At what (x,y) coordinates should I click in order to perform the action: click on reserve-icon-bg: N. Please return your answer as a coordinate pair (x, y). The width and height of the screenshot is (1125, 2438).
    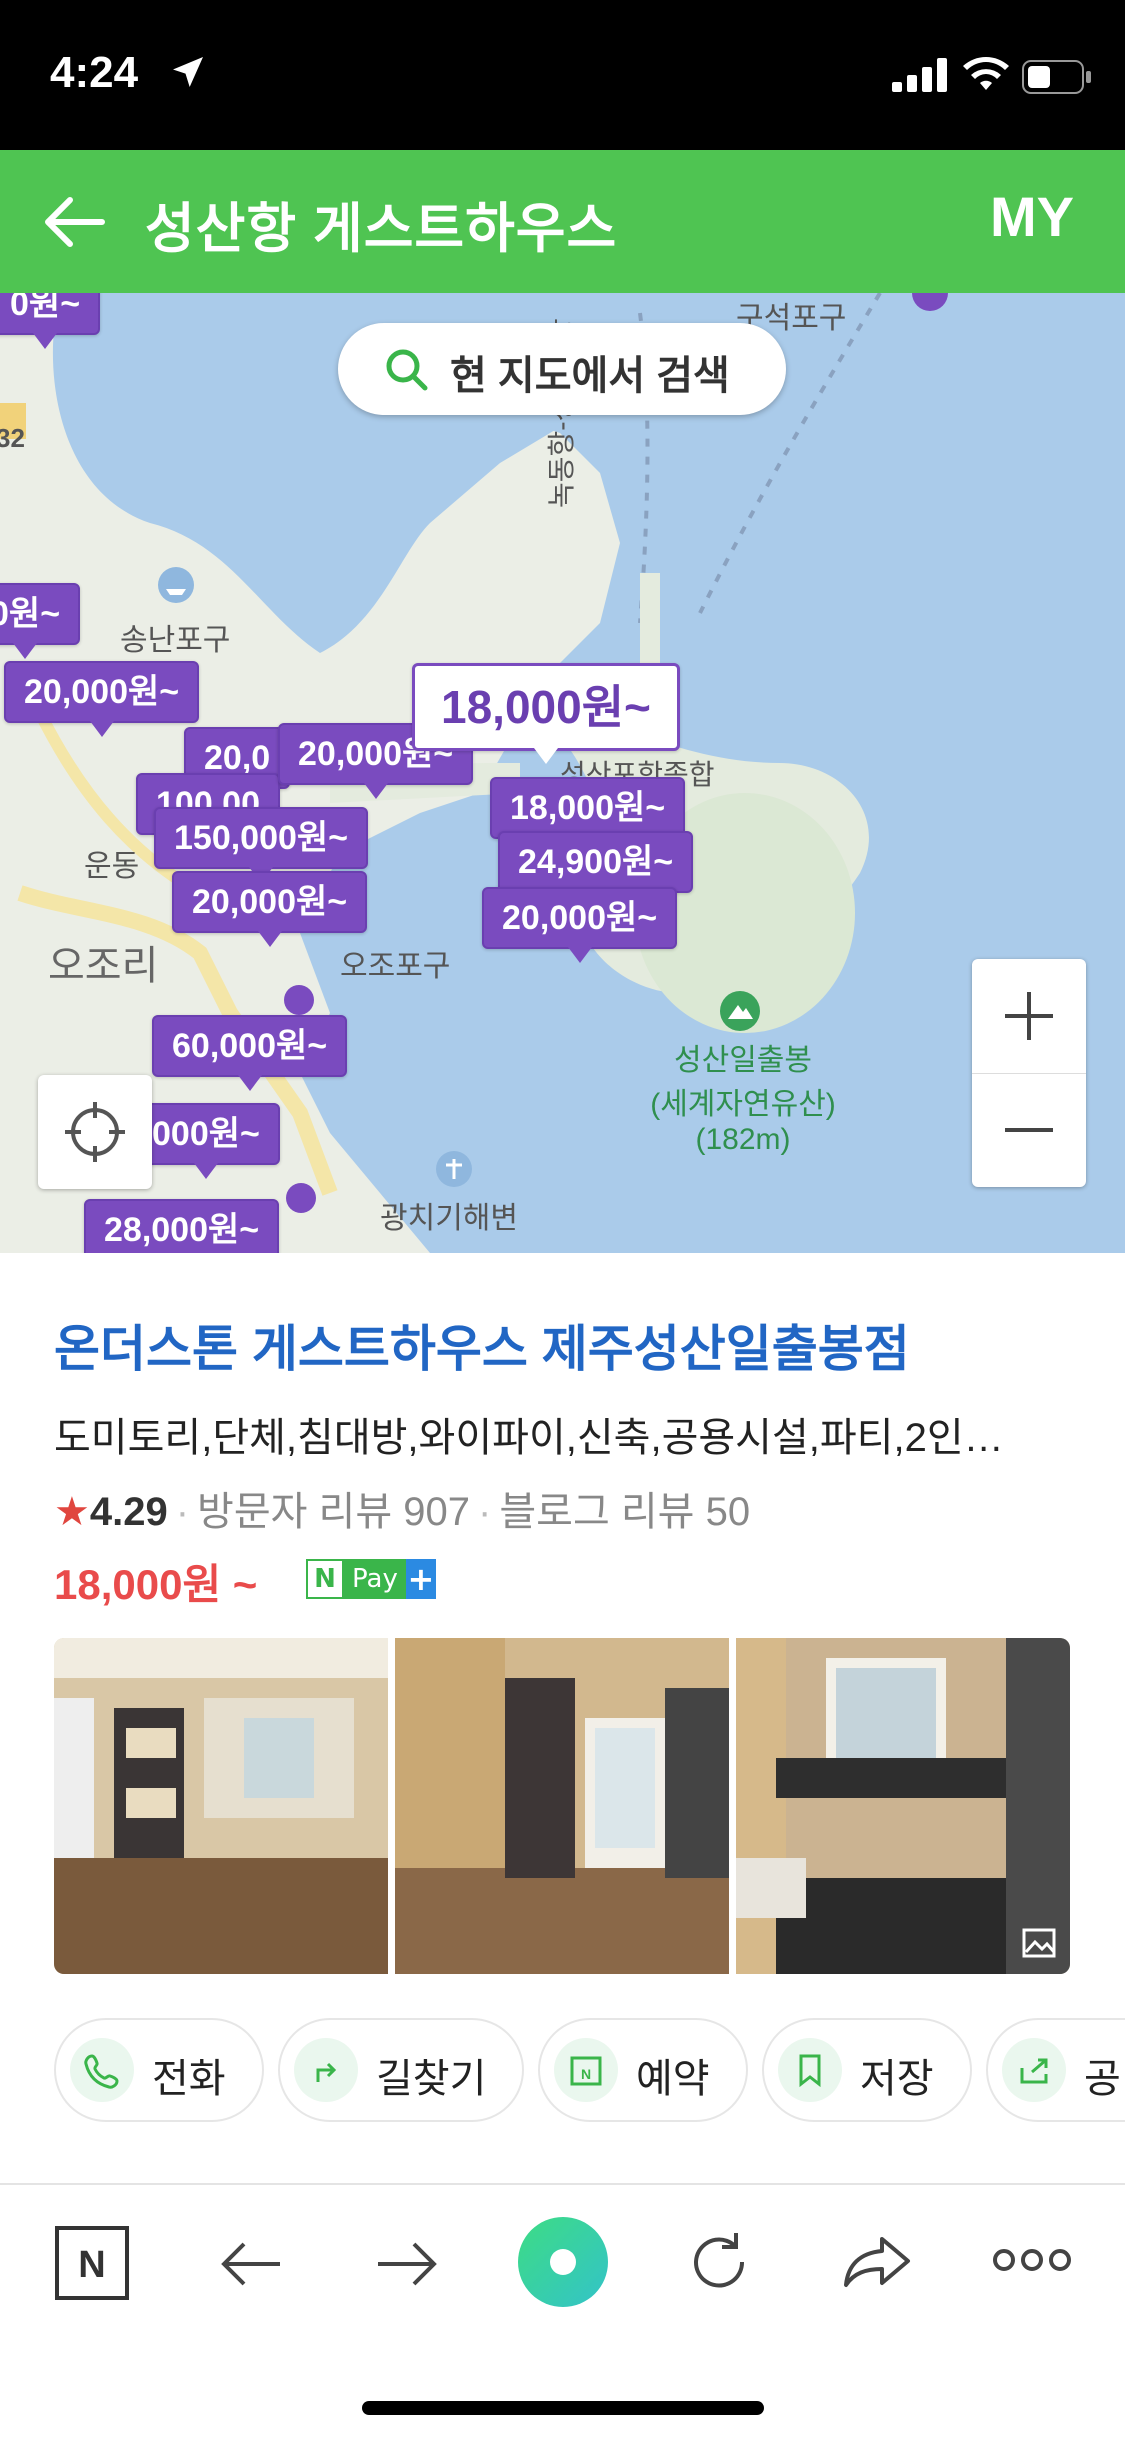
    Looking at the image, I should click on (586, 2070).